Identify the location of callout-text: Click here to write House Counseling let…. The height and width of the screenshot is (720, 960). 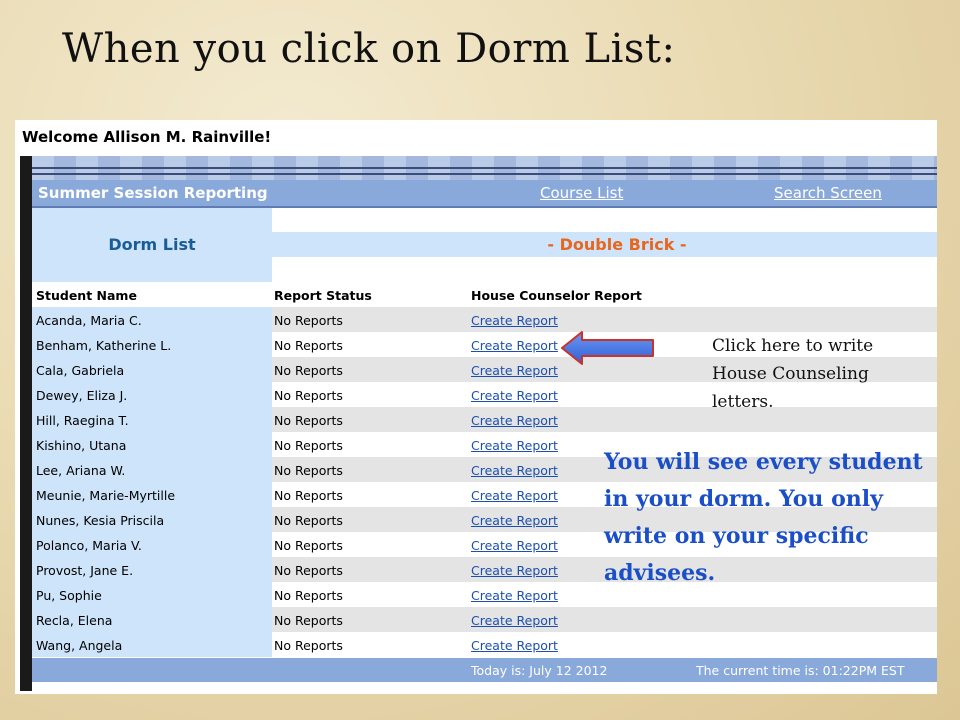
(793, 374).